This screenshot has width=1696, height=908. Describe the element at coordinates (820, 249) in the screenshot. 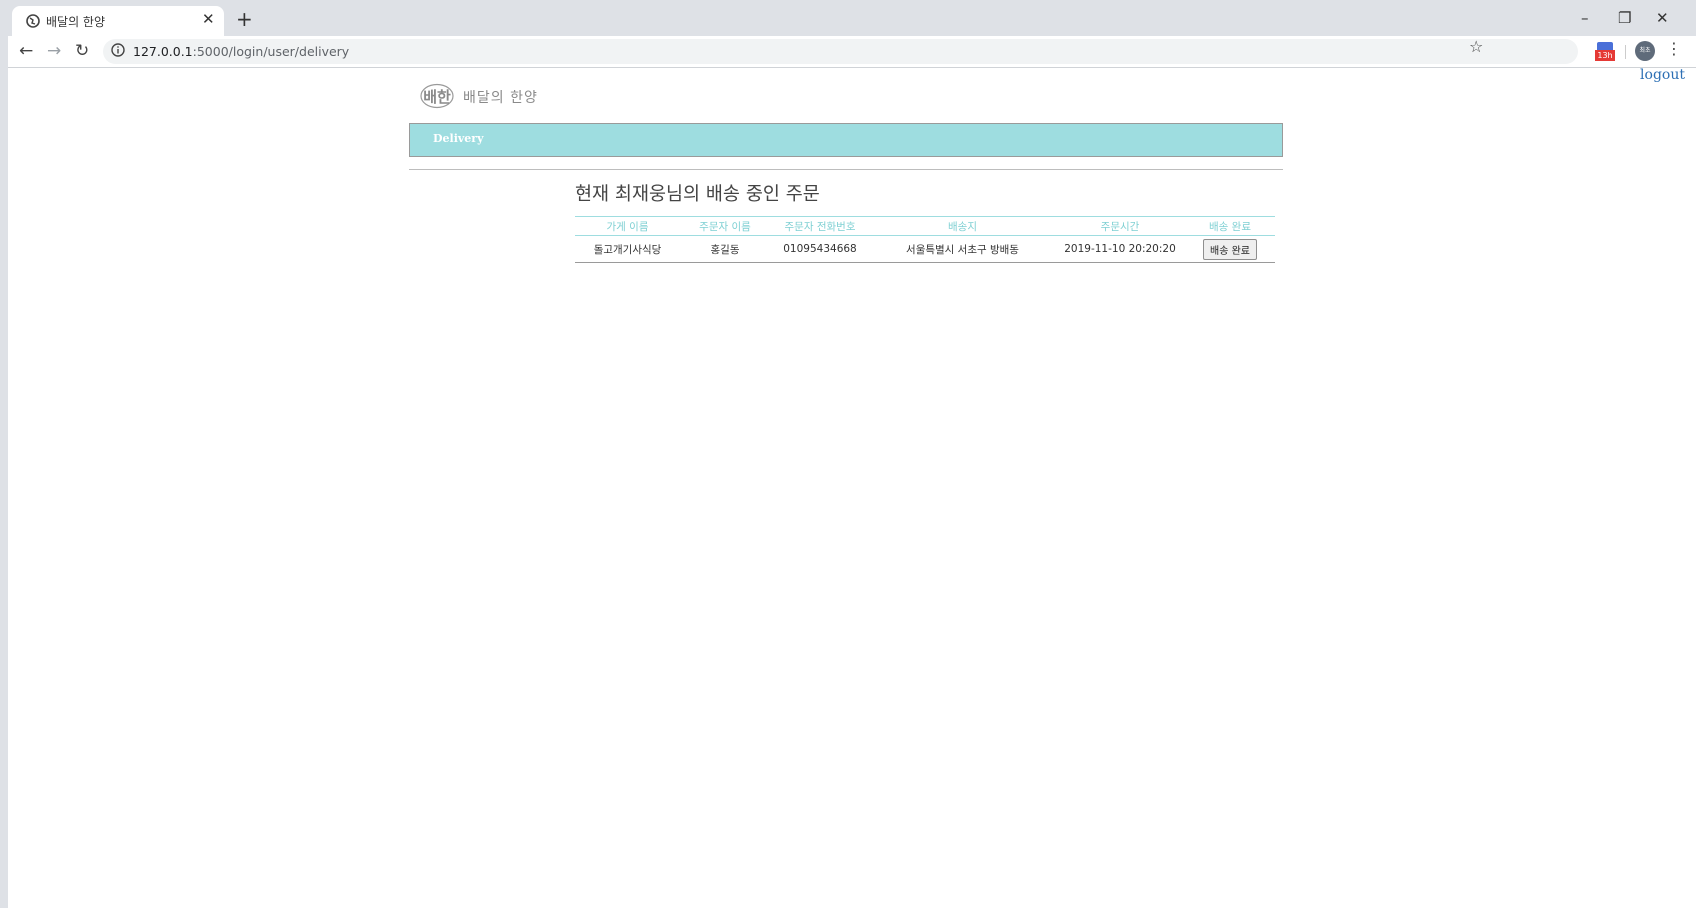

I see `cell-phone: 01095434668` at that location.